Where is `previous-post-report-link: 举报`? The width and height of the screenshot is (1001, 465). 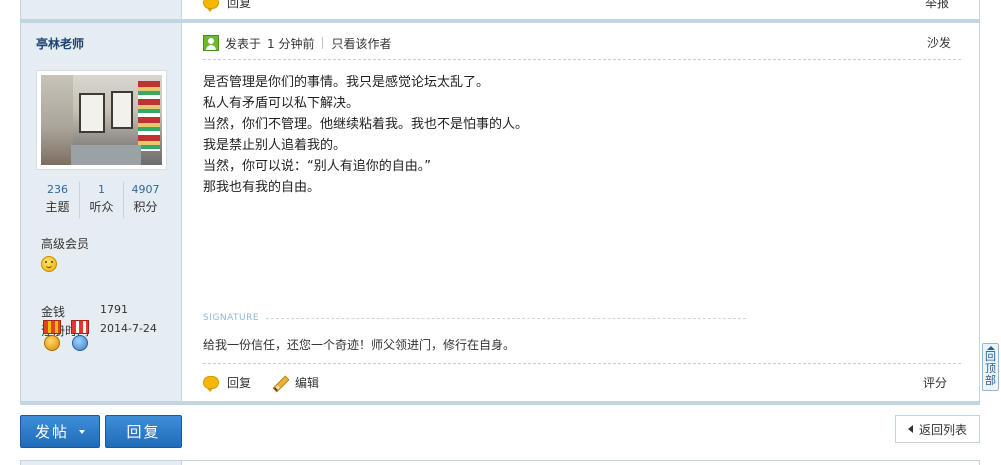
previous-post-report-link: 举报 is located at coordinates (937, 5).